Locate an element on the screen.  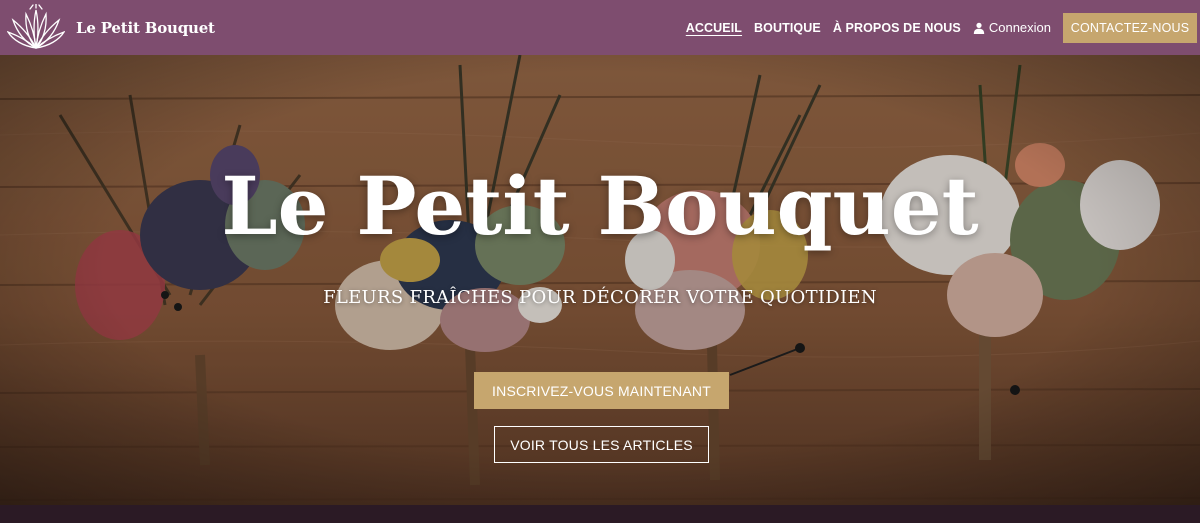
contact-button: CONTACTEZ-NOUS is located at coordinates (1130, 27).